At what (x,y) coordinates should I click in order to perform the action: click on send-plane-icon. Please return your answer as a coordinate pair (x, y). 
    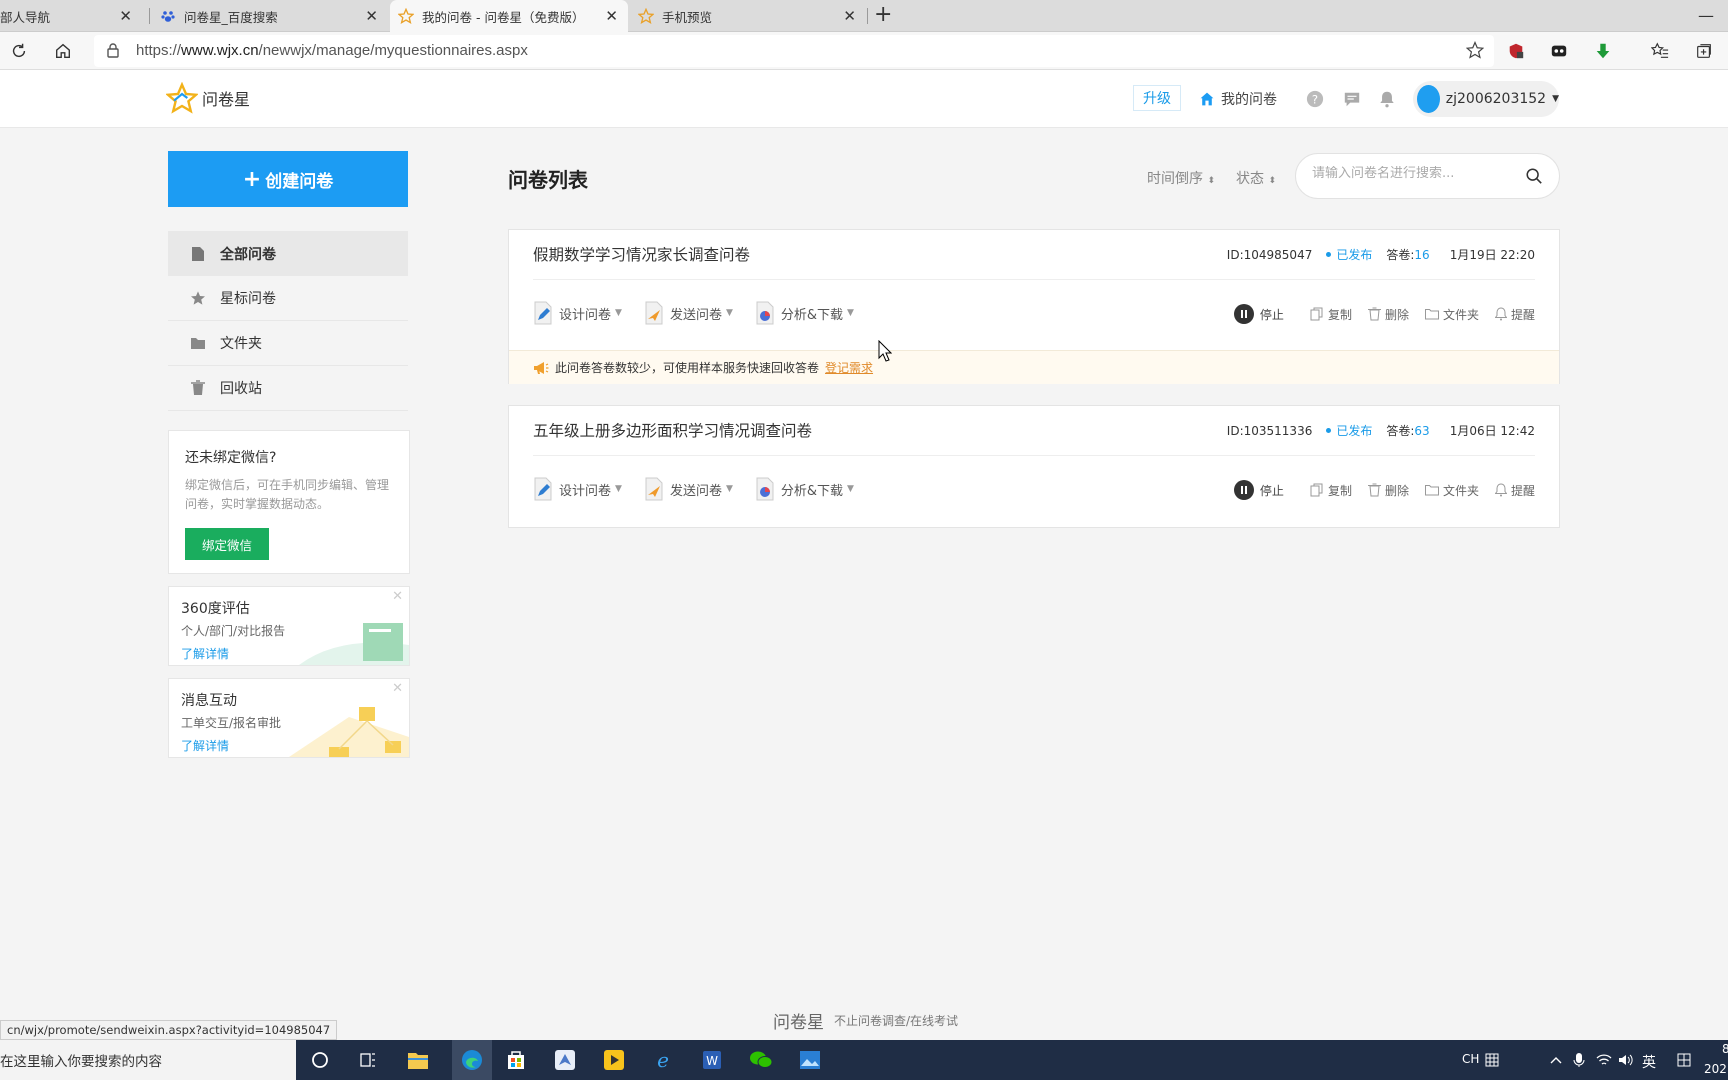
    Looking at the image, I should click on (654, 489).